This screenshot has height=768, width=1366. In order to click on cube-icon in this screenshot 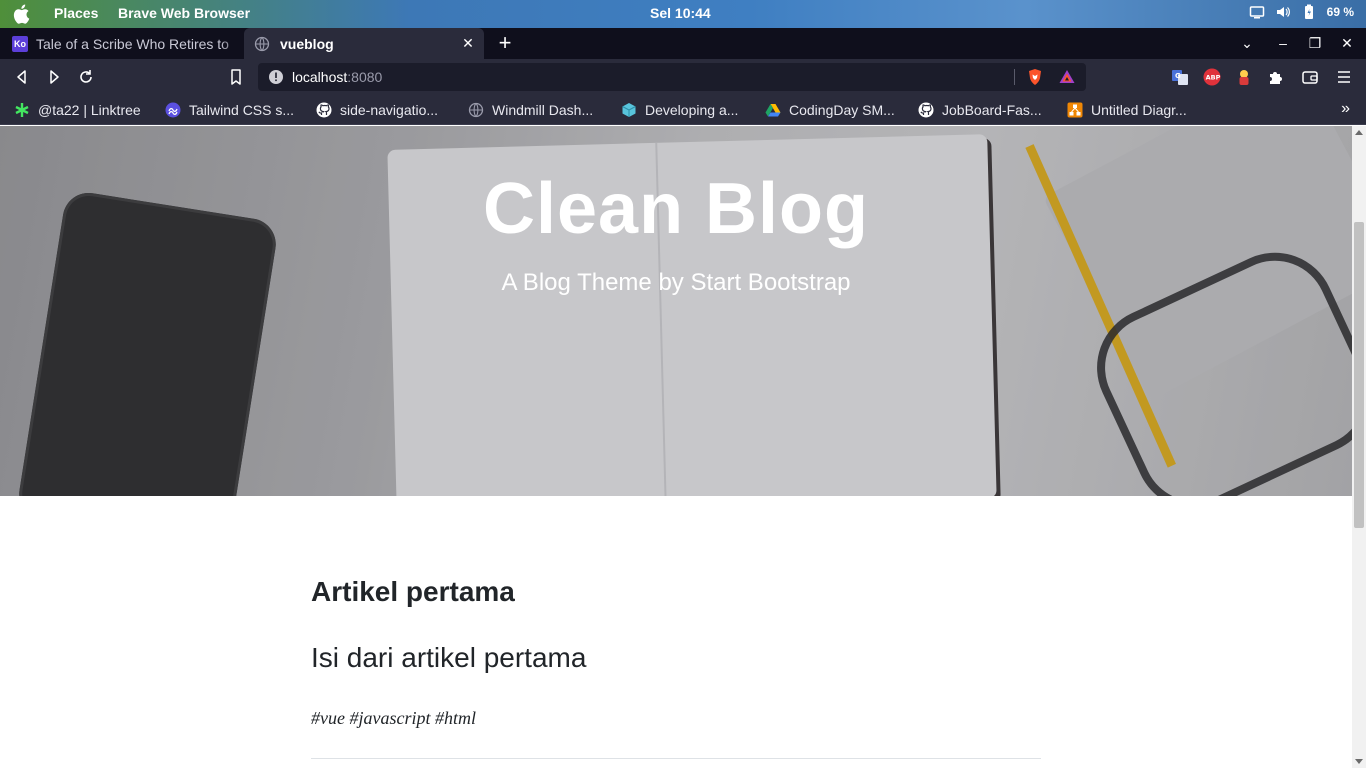, I will do `click(629, 110)`.